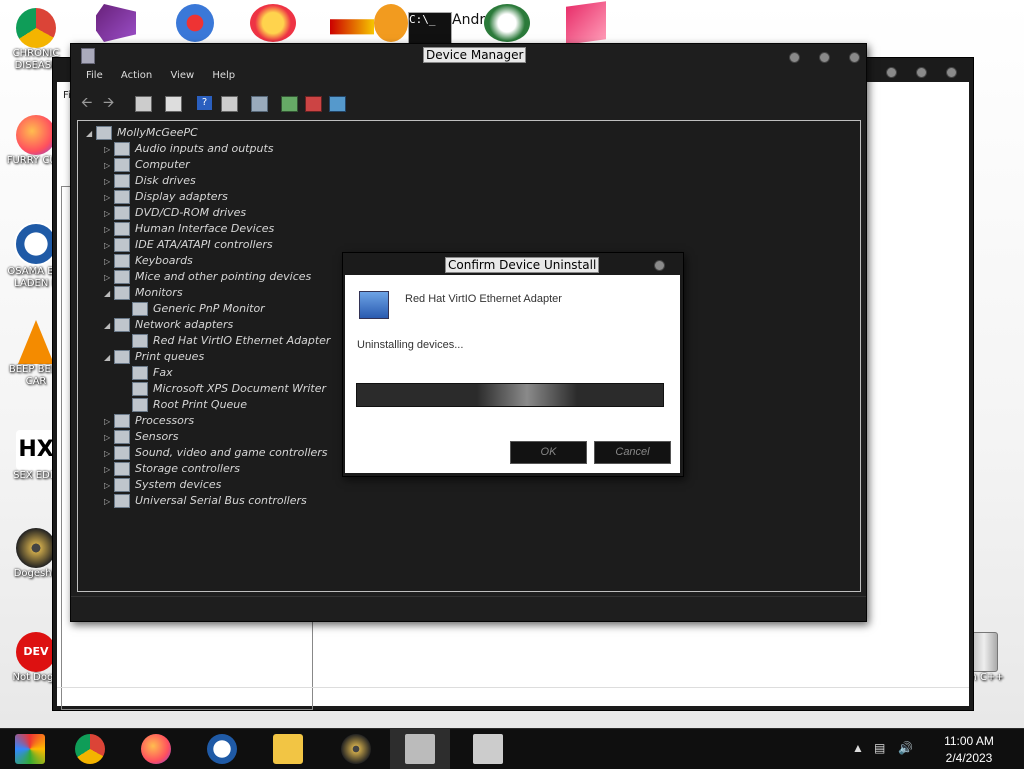  I want to click on menu-help: Help, so click(223, 75).